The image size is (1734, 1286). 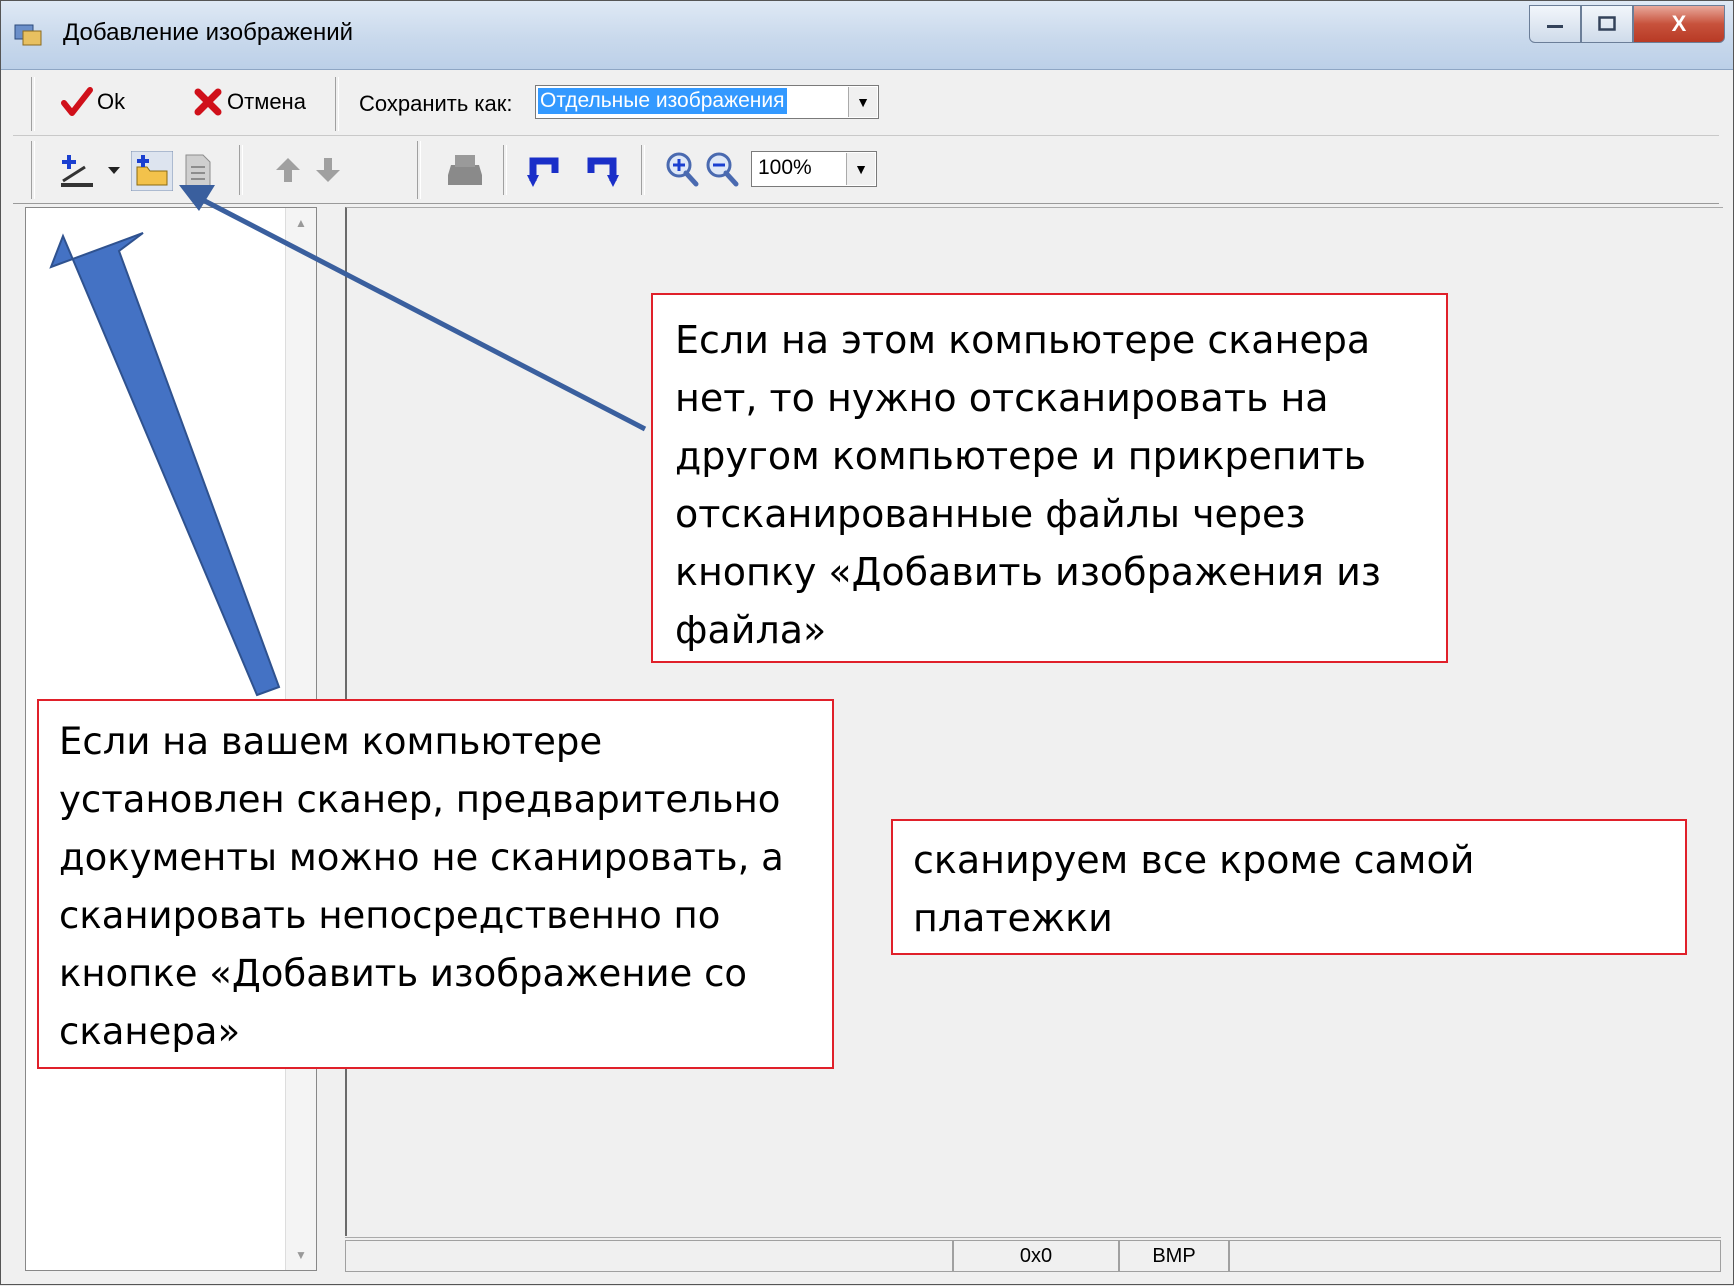 I want to click on image-toolbar: 100% ▼, so click(x=866, y=170).